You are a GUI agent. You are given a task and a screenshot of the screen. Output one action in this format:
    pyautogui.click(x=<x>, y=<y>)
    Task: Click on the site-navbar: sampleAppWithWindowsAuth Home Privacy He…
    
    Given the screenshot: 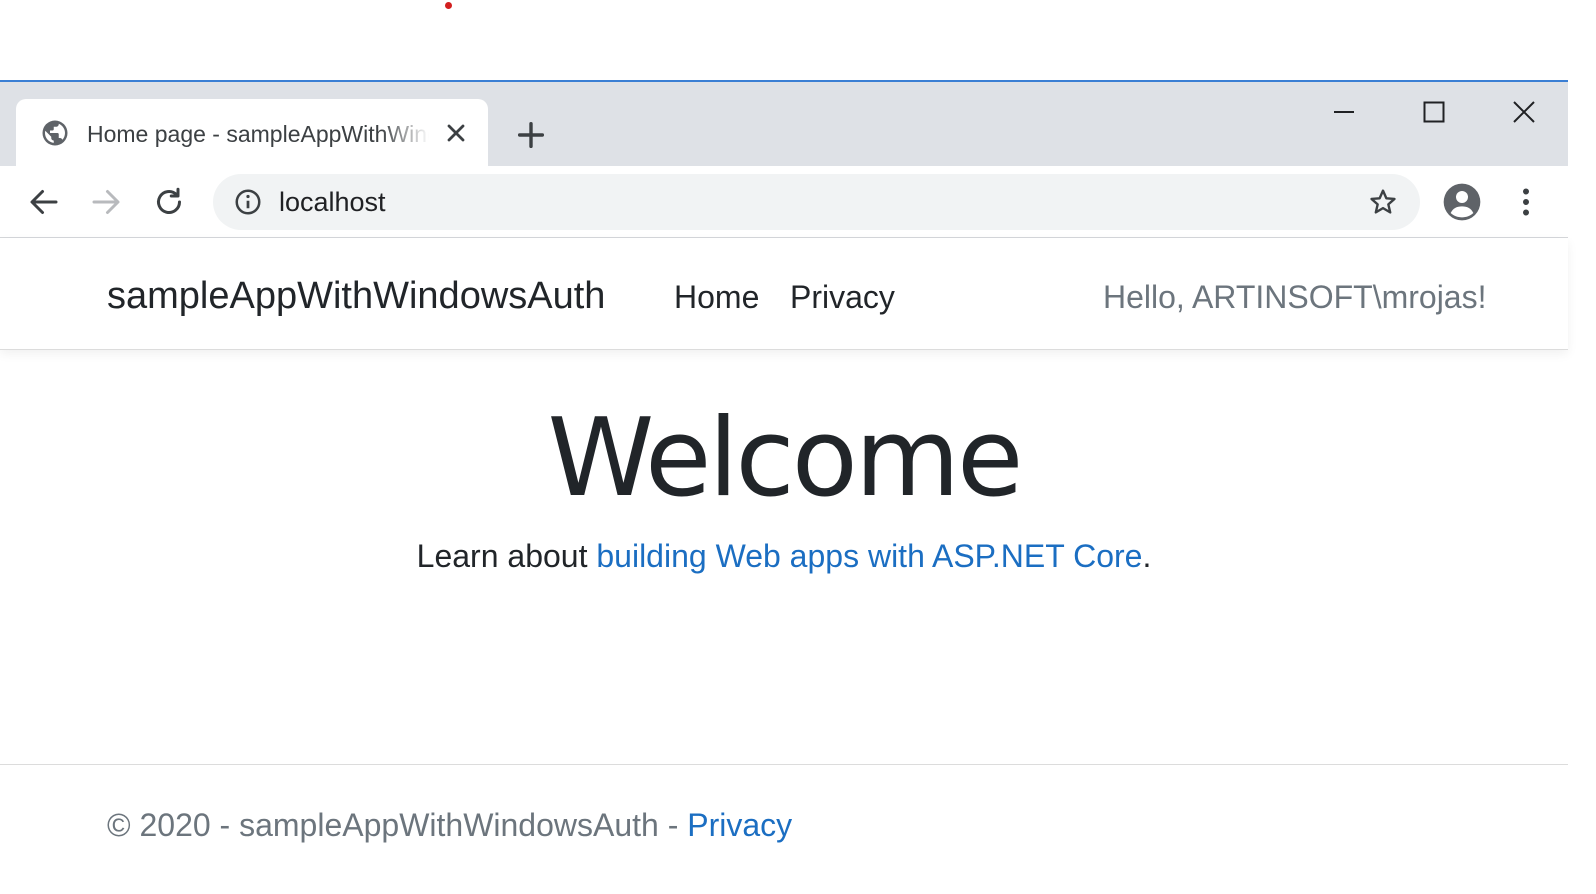 What is the action you would take?
    pyautogui.click(x=784, y=294)
    